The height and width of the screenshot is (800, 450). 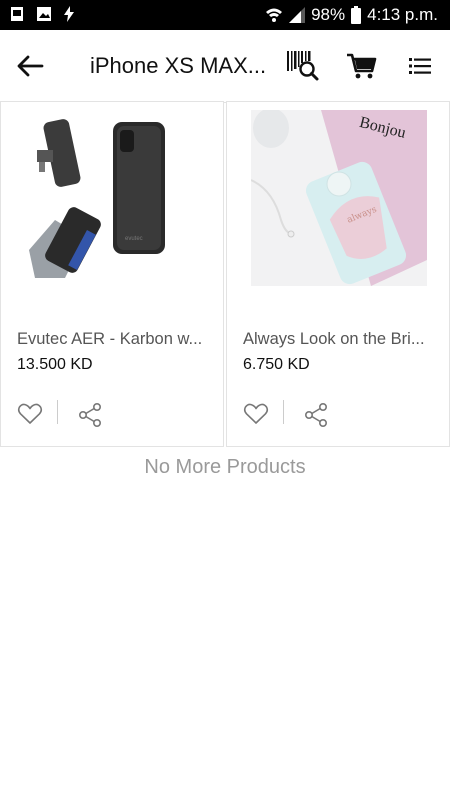 What do you see at coordinates (134, 239) in the screenshot?
I see `svg-text: evutec` at bounding box center [134, 239].